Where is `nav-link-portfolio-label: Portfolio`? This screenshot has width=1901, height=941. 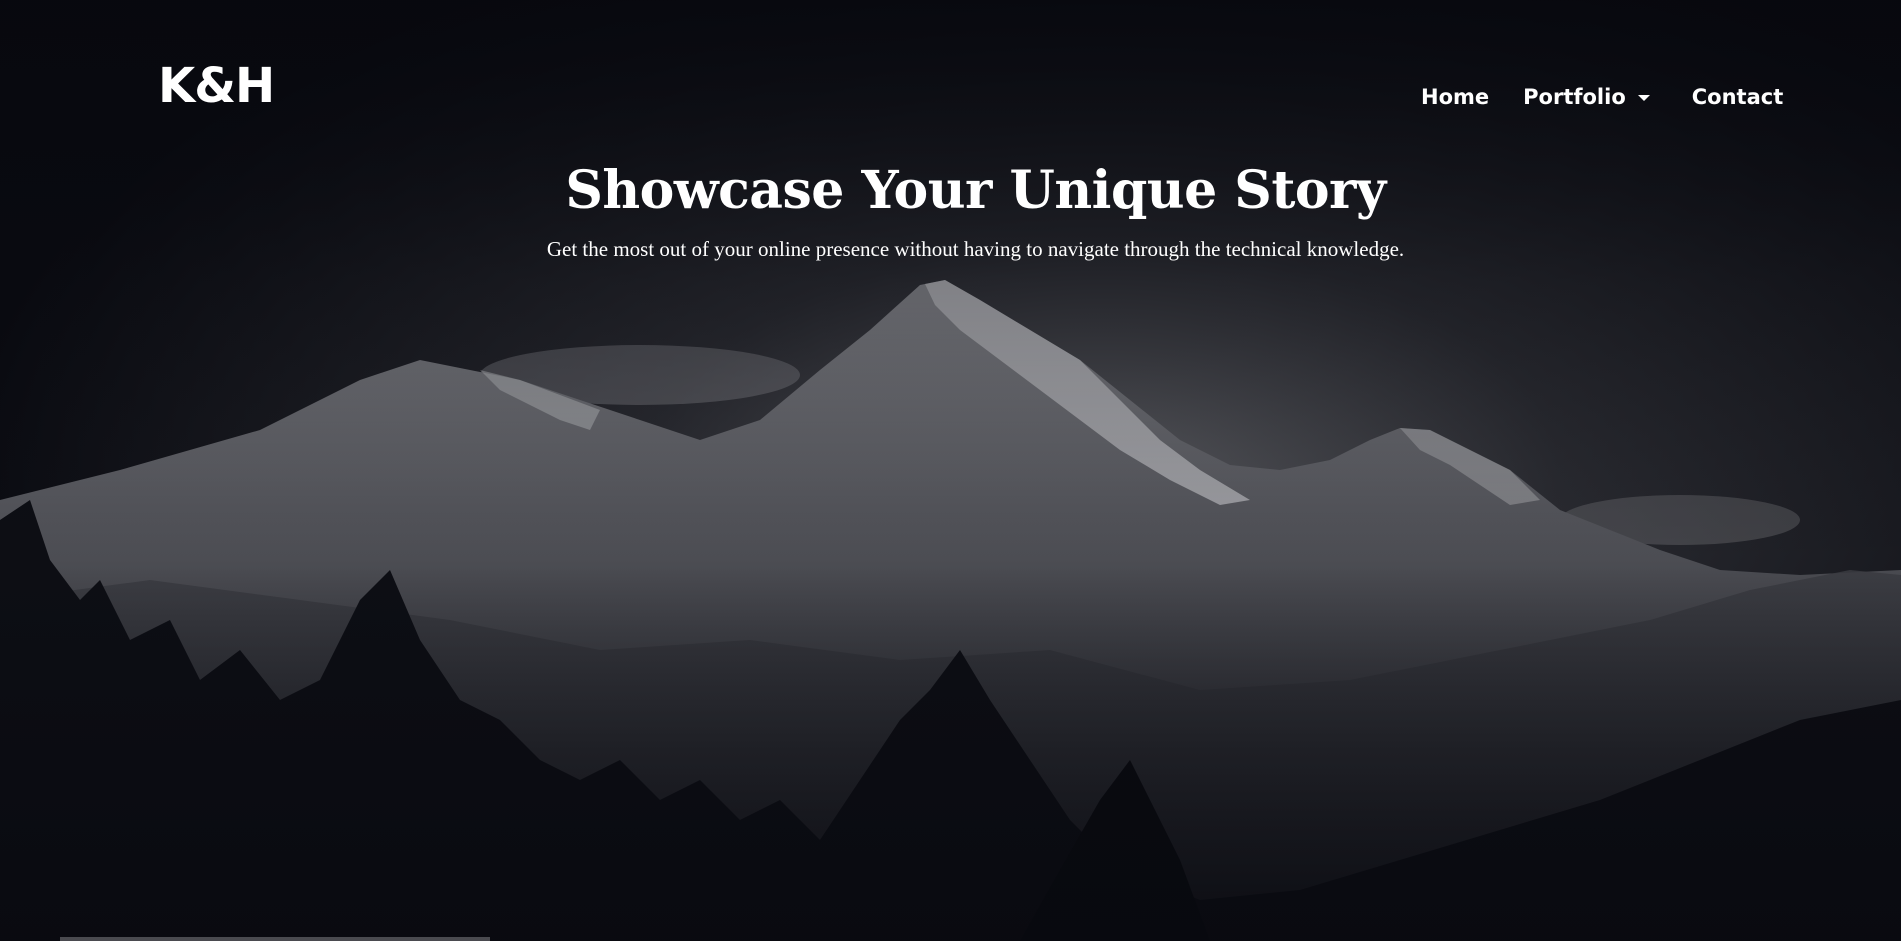 nav-link-portfolio-label: Portfolio is located at coordinates (1574, 96).